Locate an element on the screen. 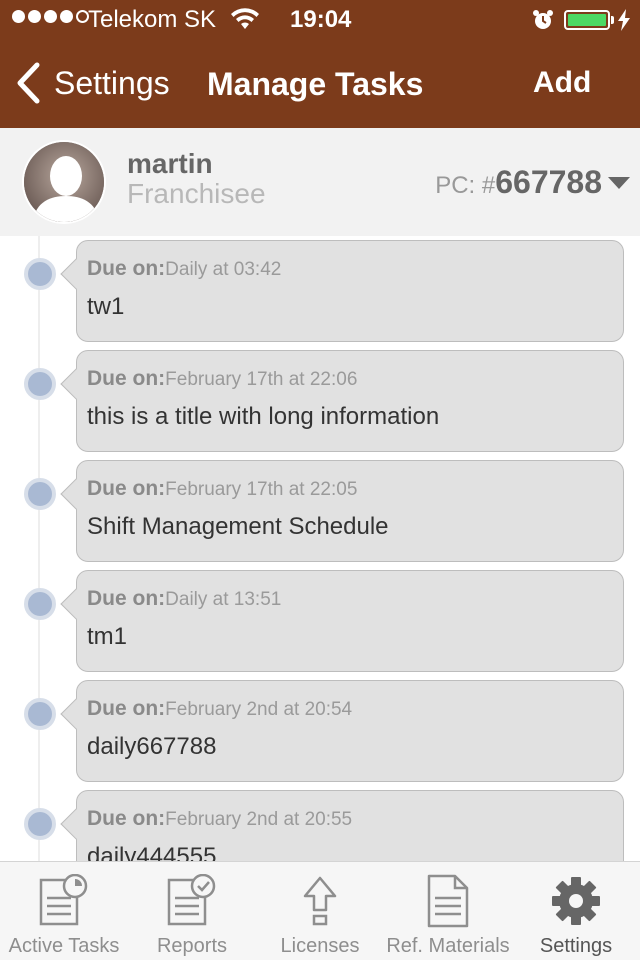  due-value: Daily at 03:42 is located at coordinates (223, 269).